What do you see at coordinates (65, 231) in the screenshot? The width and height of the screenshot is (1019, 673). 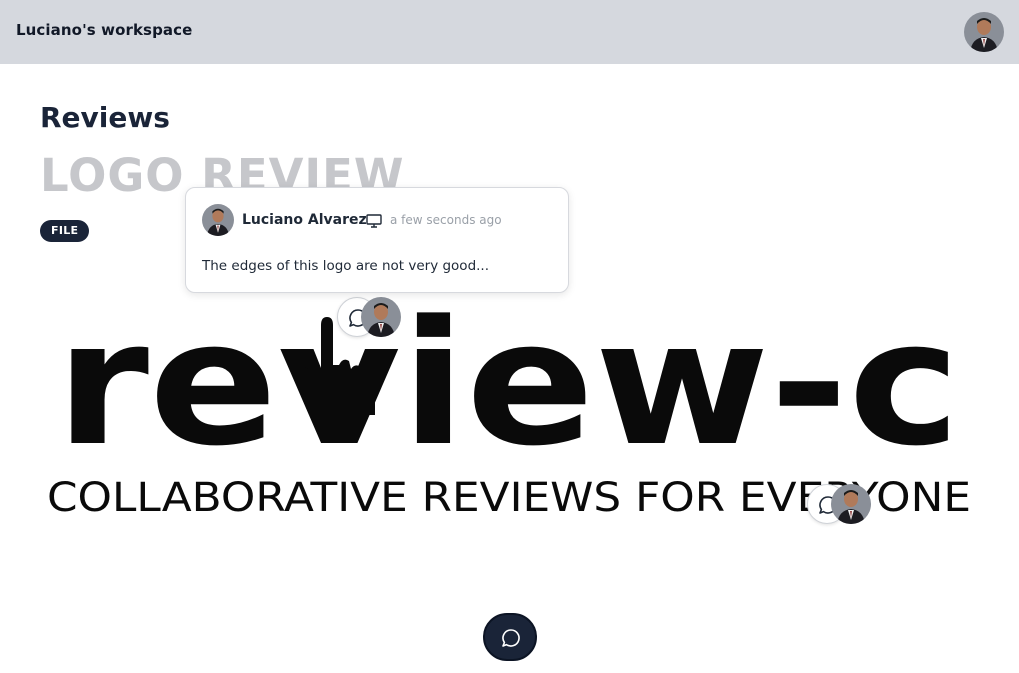 I see `file-badge: FILE` at bounding box center [65, 231].